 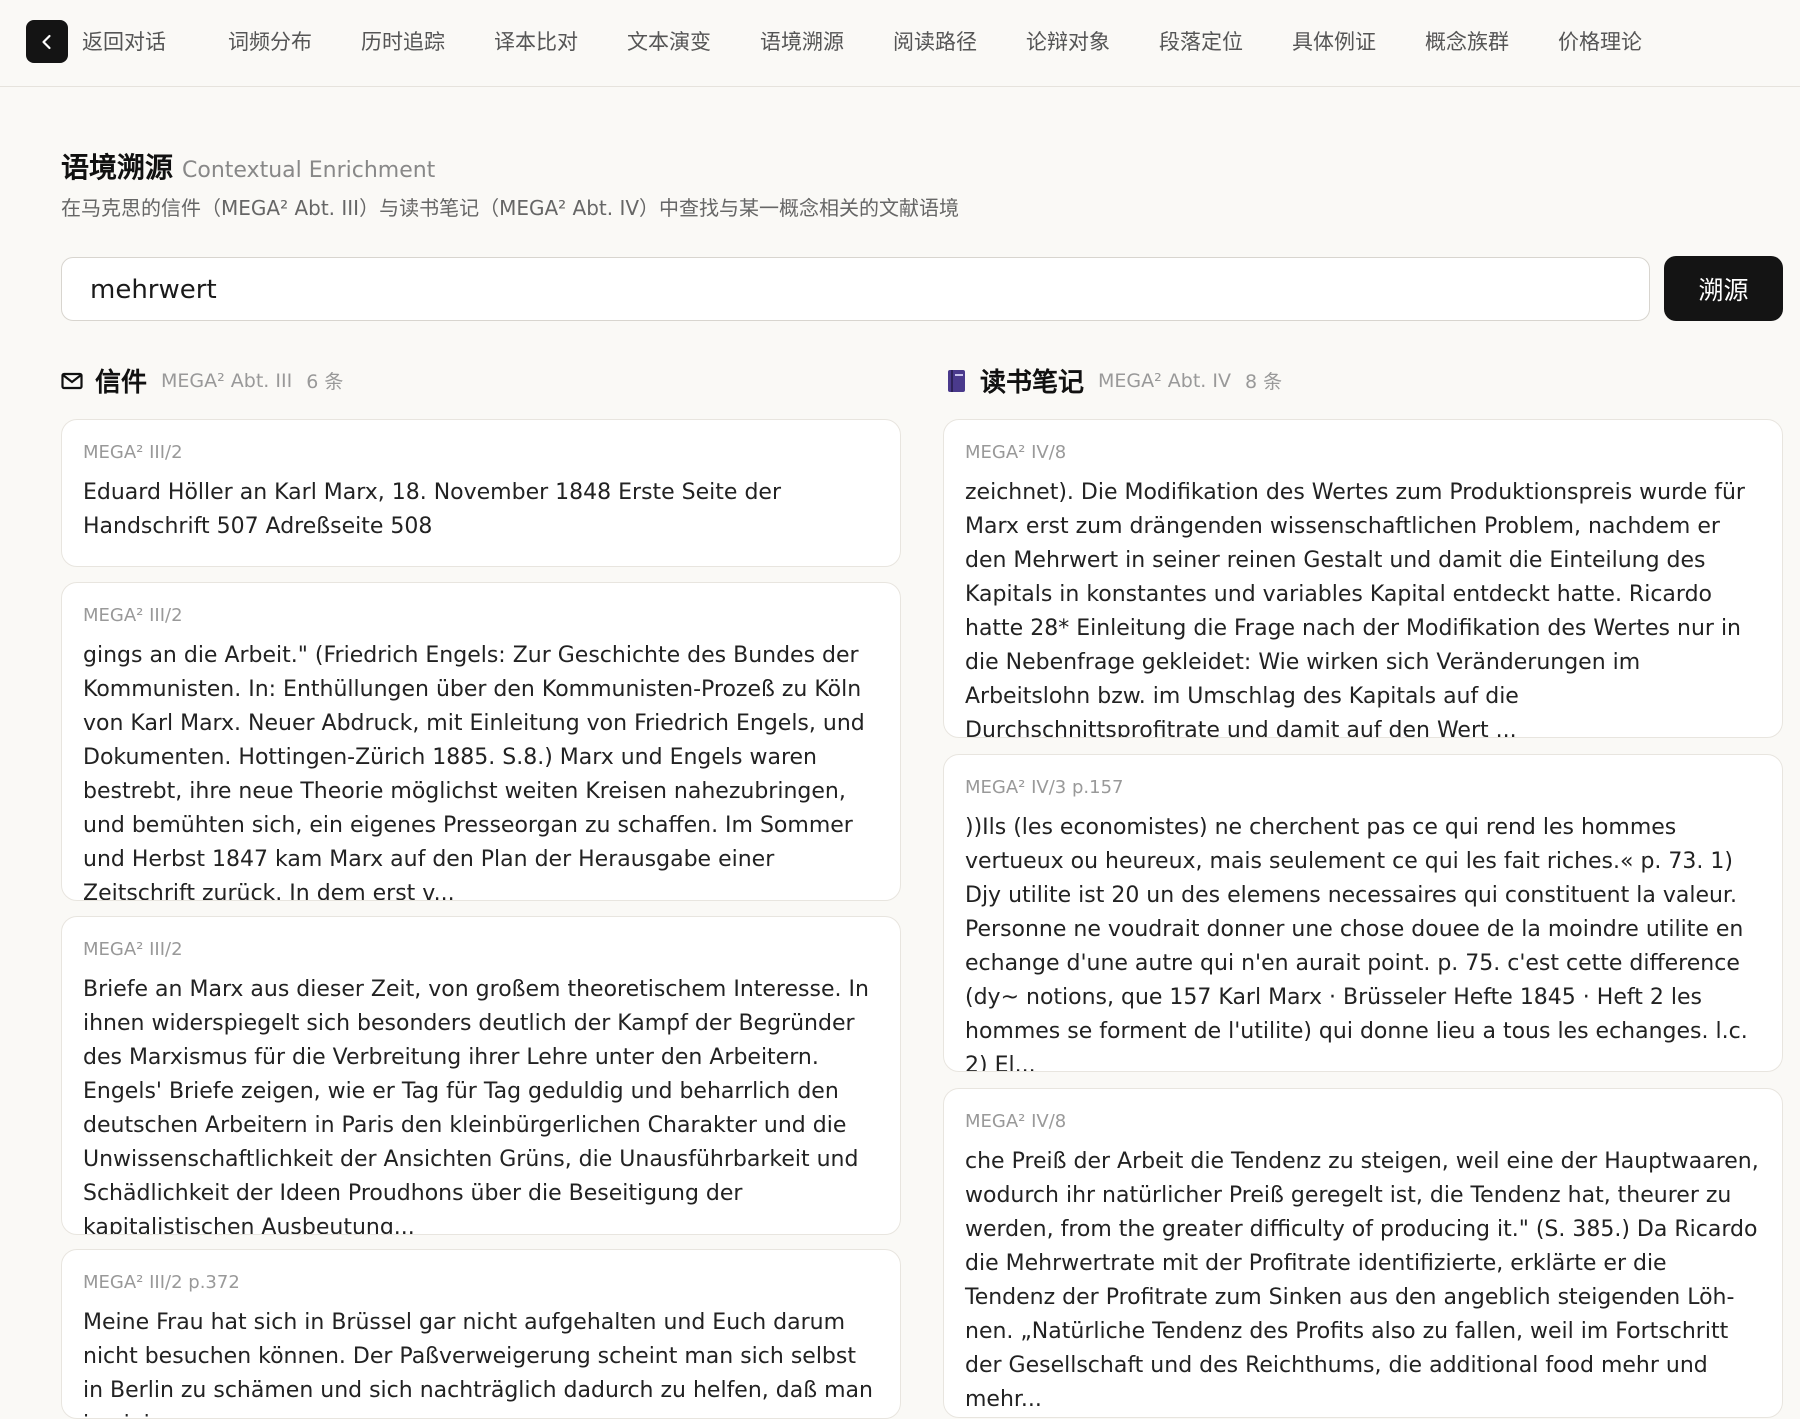 What do you see at coordinates (958, 381) in the screenshot?
I see `book-icon` at bounding box center [958, 381].